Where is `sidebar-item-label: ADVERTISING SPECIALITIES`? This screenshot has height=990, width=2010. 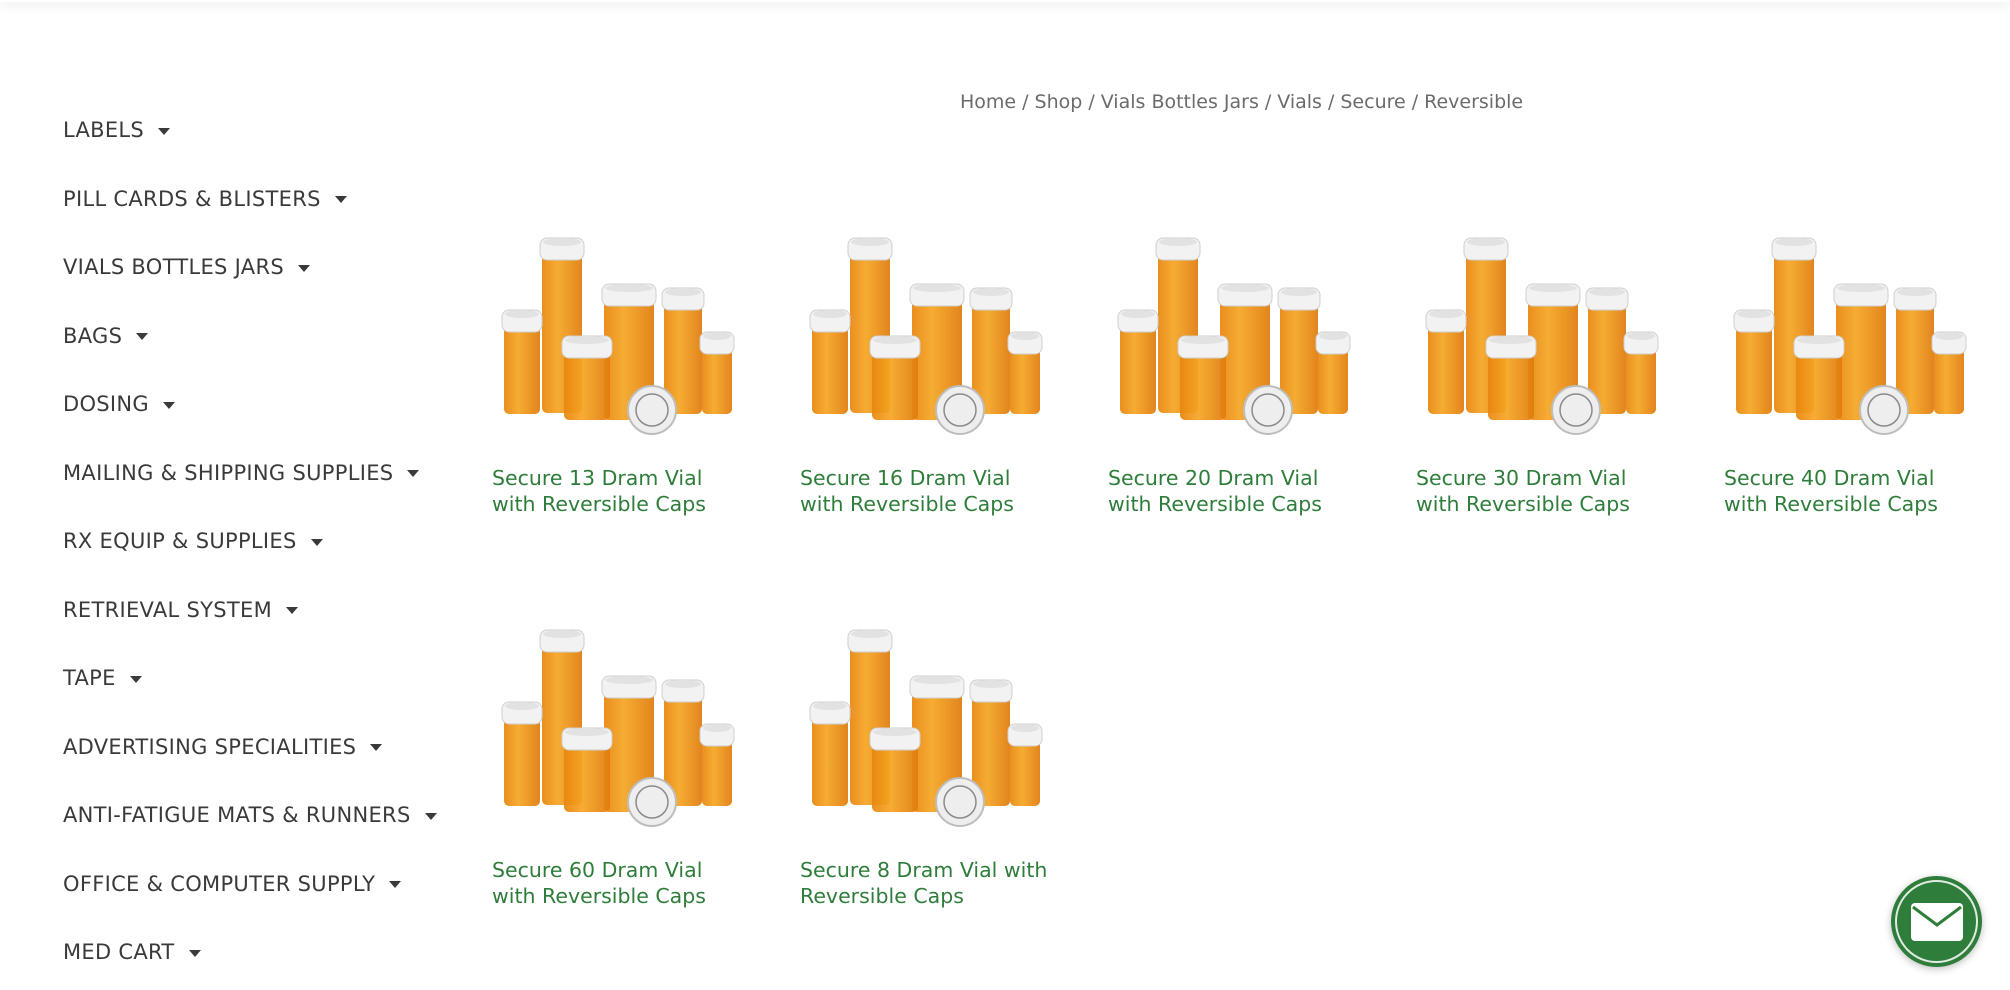
sidebar-item-label: ADVERTISING SPECIALITIES is located at coordinates (210, 746).